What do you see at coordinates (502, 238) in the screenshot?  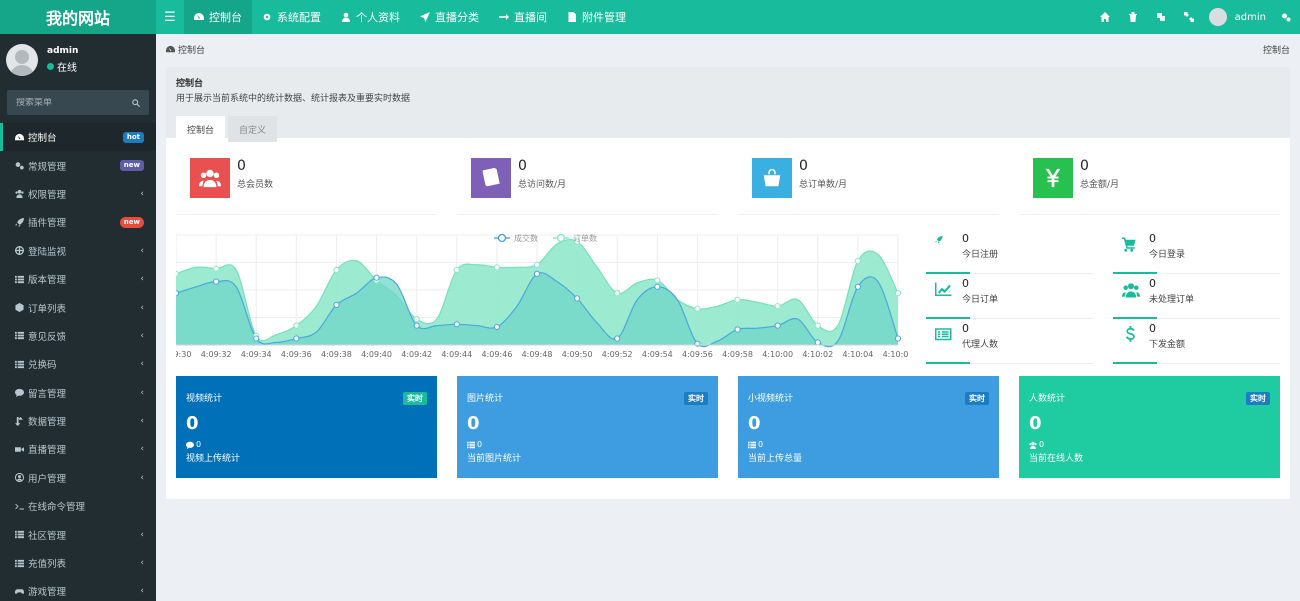 I see `legend-marker` at bounding box center [502, 238].